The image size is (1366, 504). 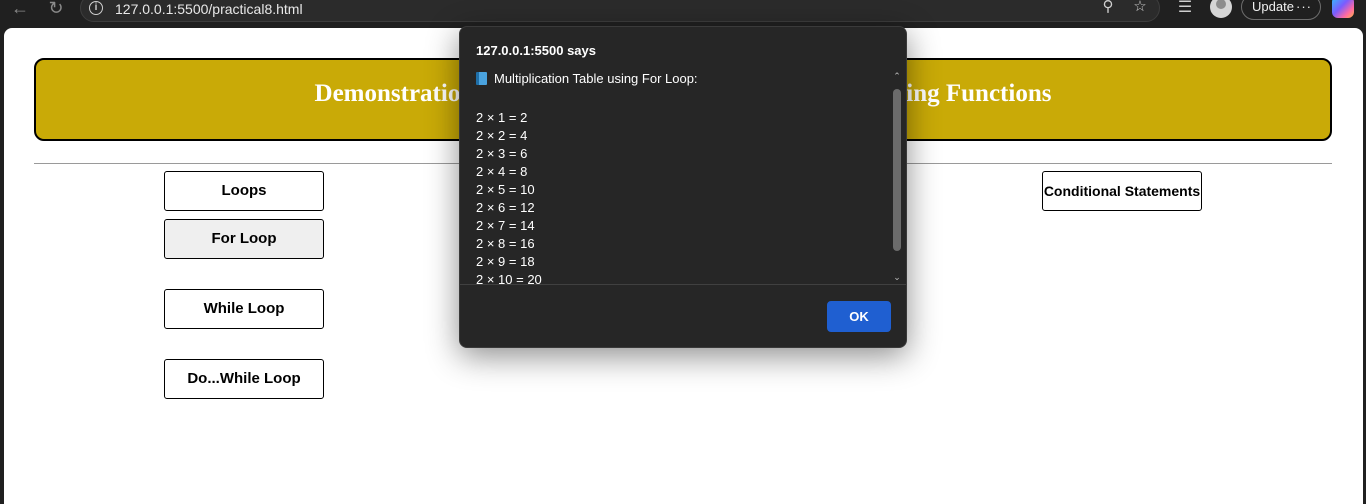 I want to click on update-label: Update, so click(x=1273, y=7).